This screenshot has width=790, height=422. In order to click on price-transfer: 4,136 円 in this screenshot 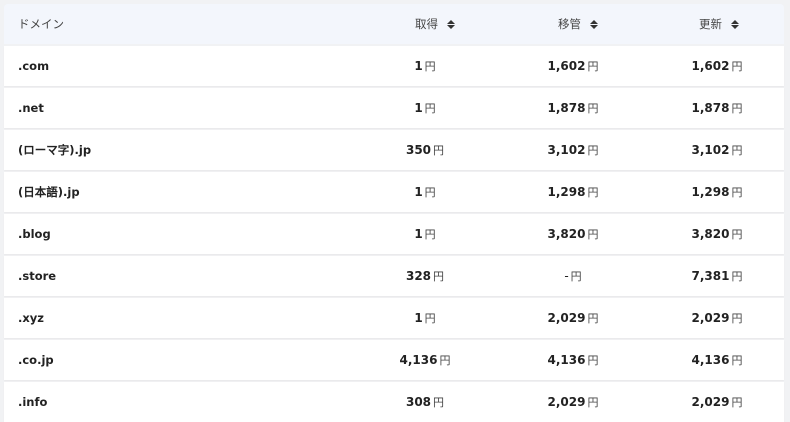, I will do `click(573, 360)`.